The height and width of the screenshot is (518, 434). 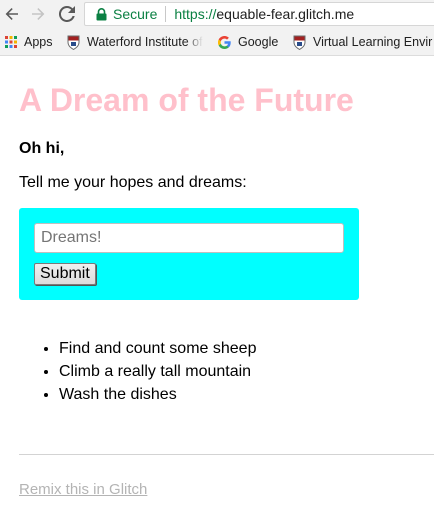 I want to click on omnibox-divider, so click(x=166, y=14).